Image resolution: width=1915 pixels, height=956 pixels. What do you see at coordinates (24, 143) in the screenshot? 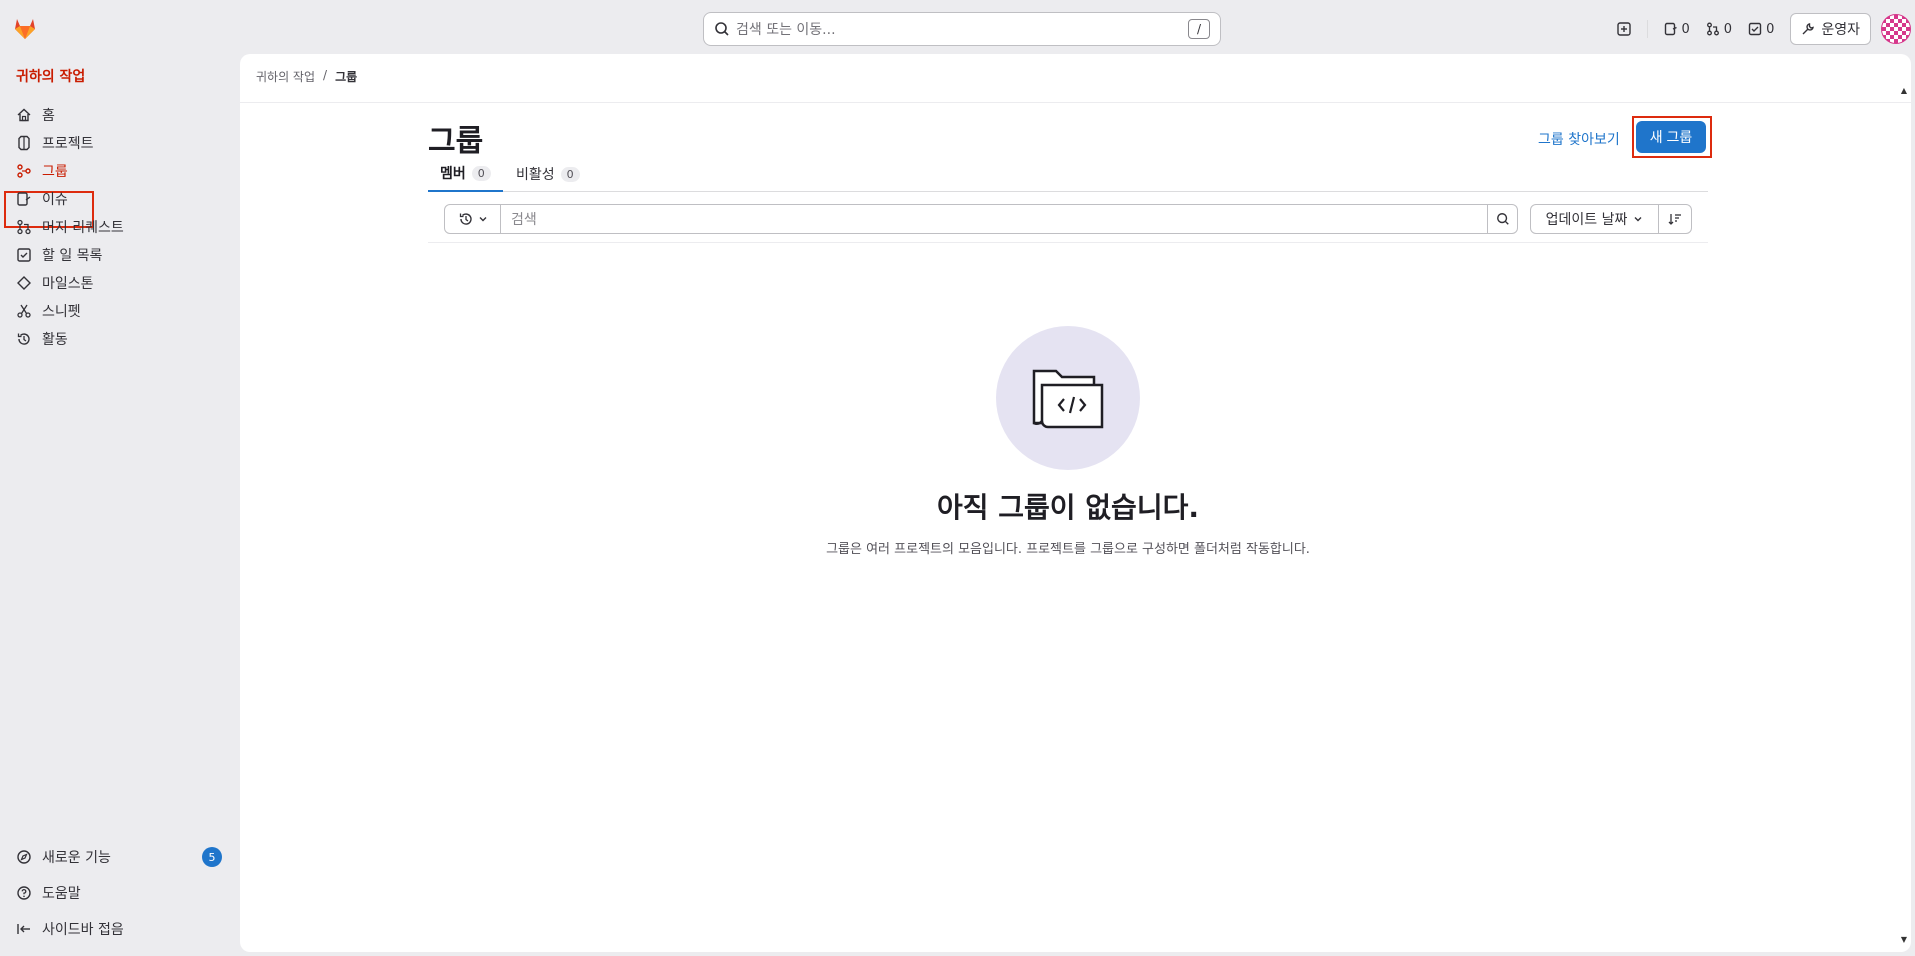
I see `project-icon` at bounding box center [24, 143].